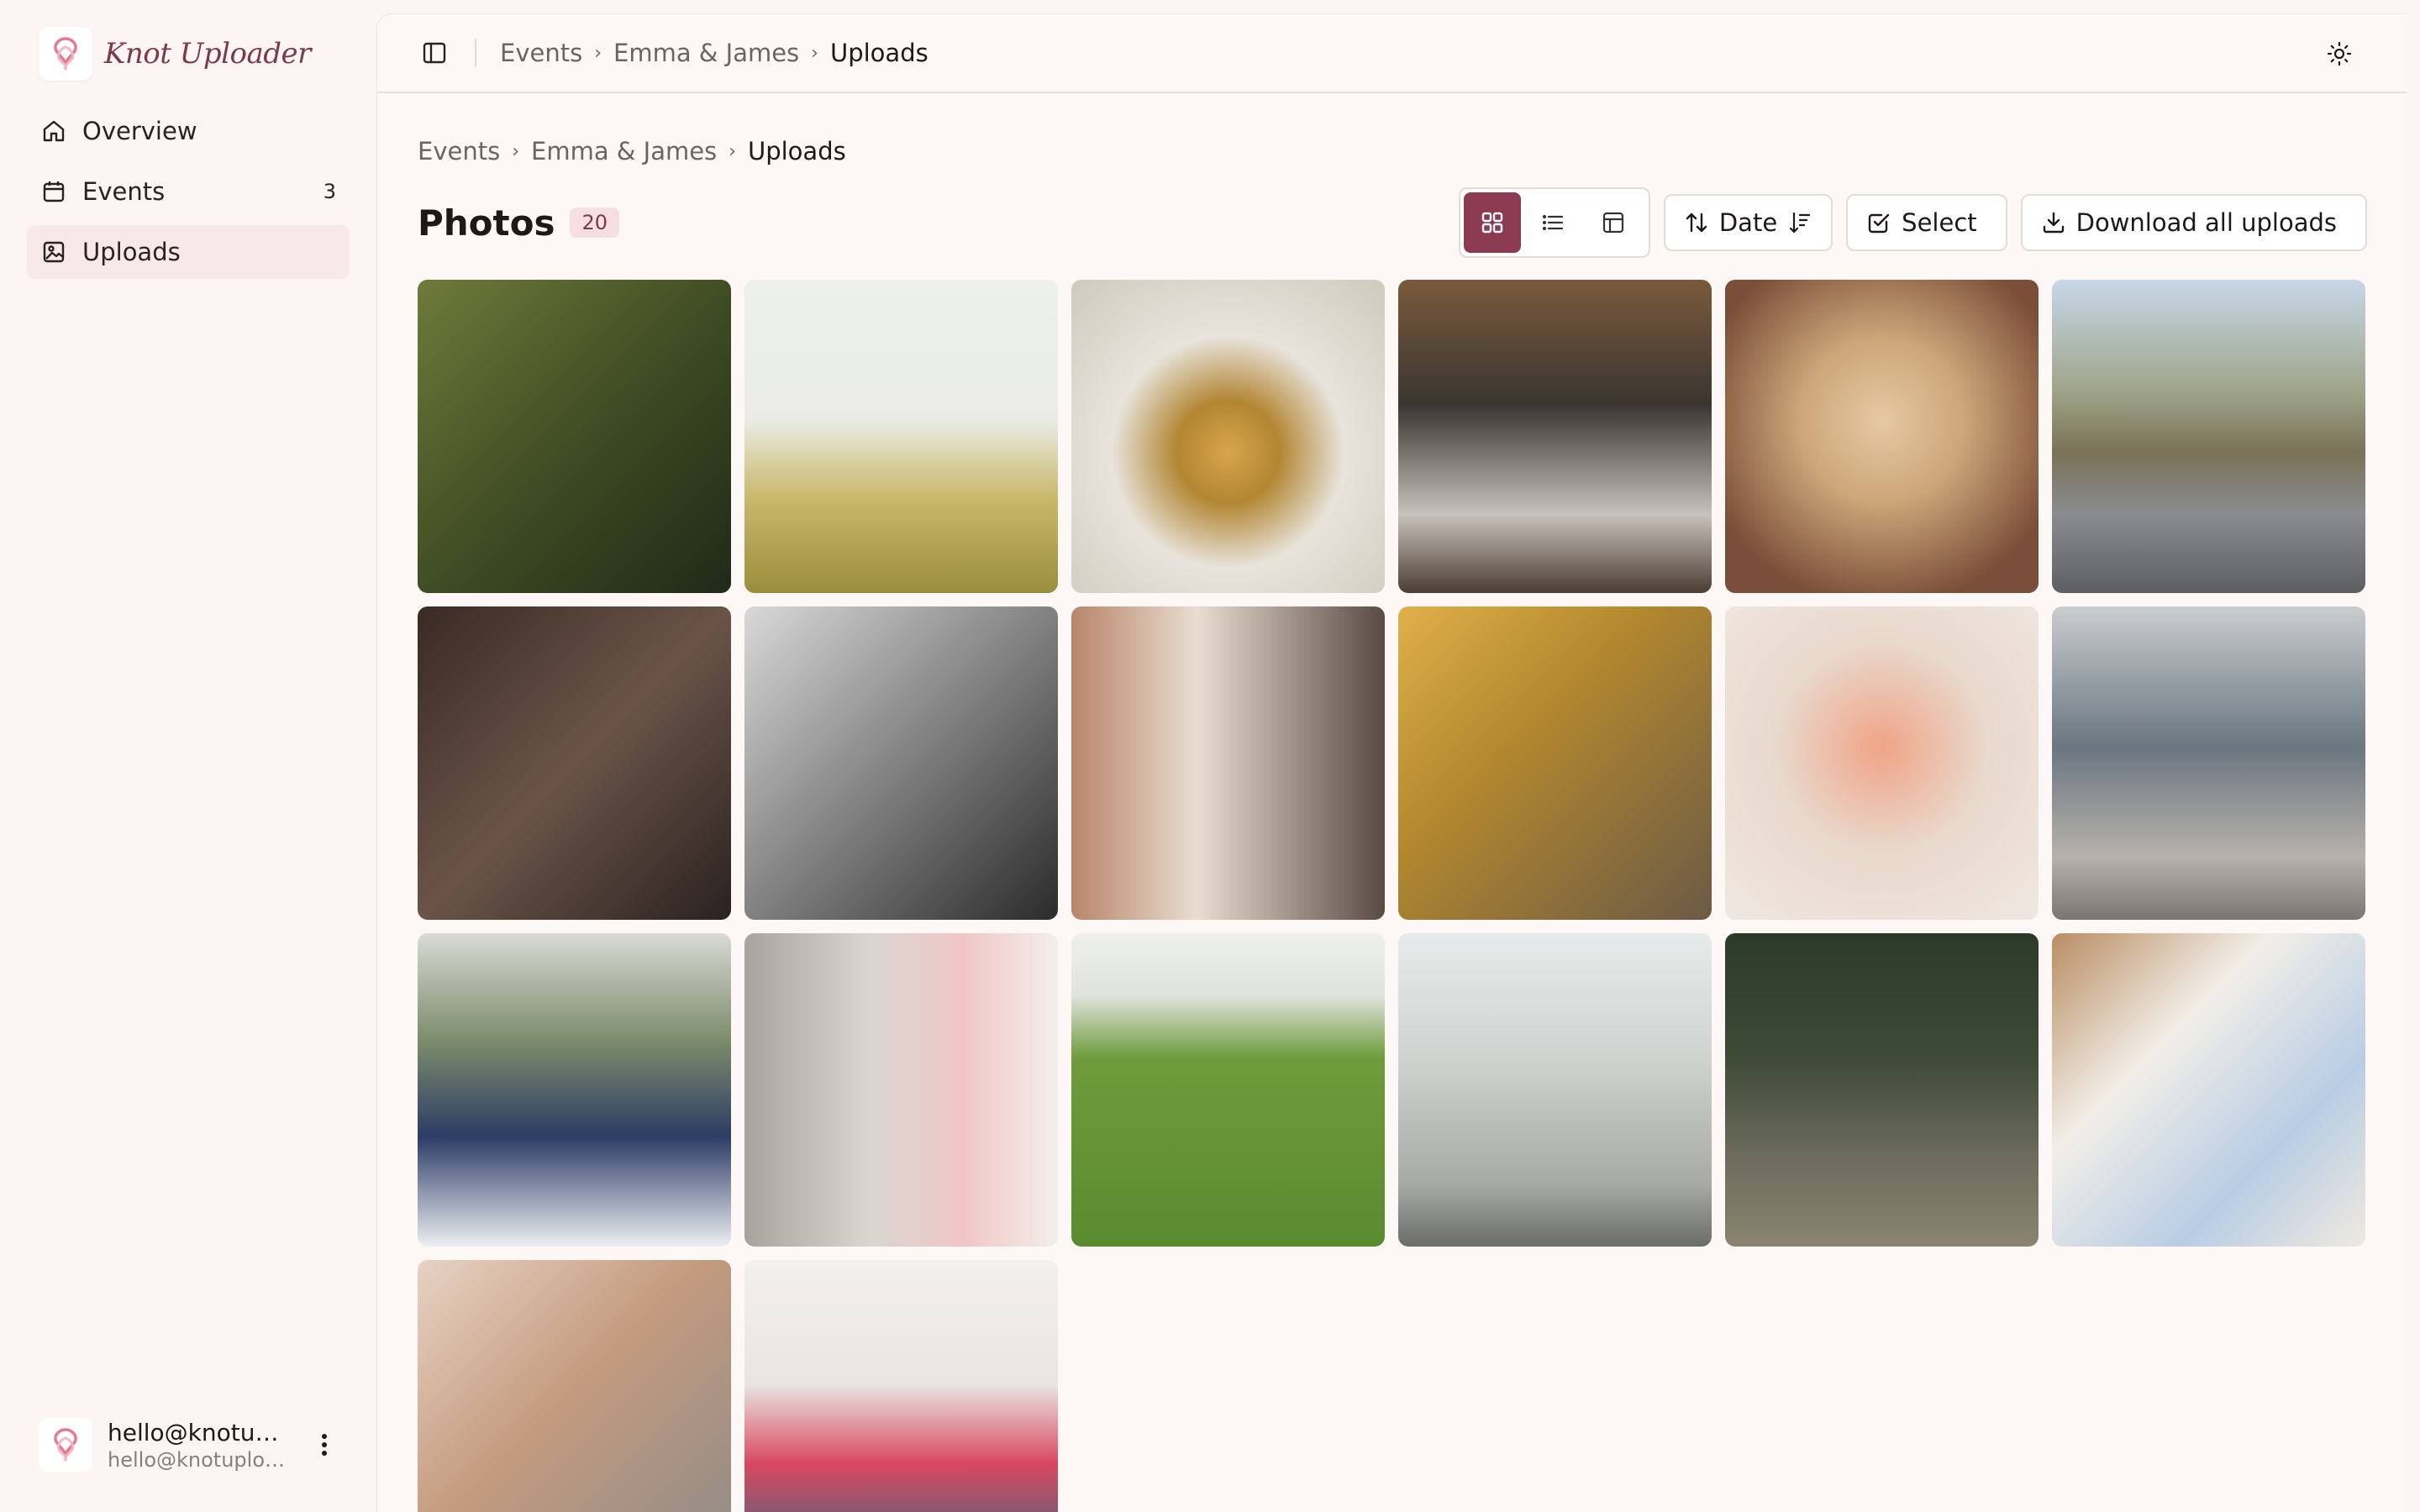 The image size is (2420, 1512). I want to click on checkbox-icon, so click(1879, 223).